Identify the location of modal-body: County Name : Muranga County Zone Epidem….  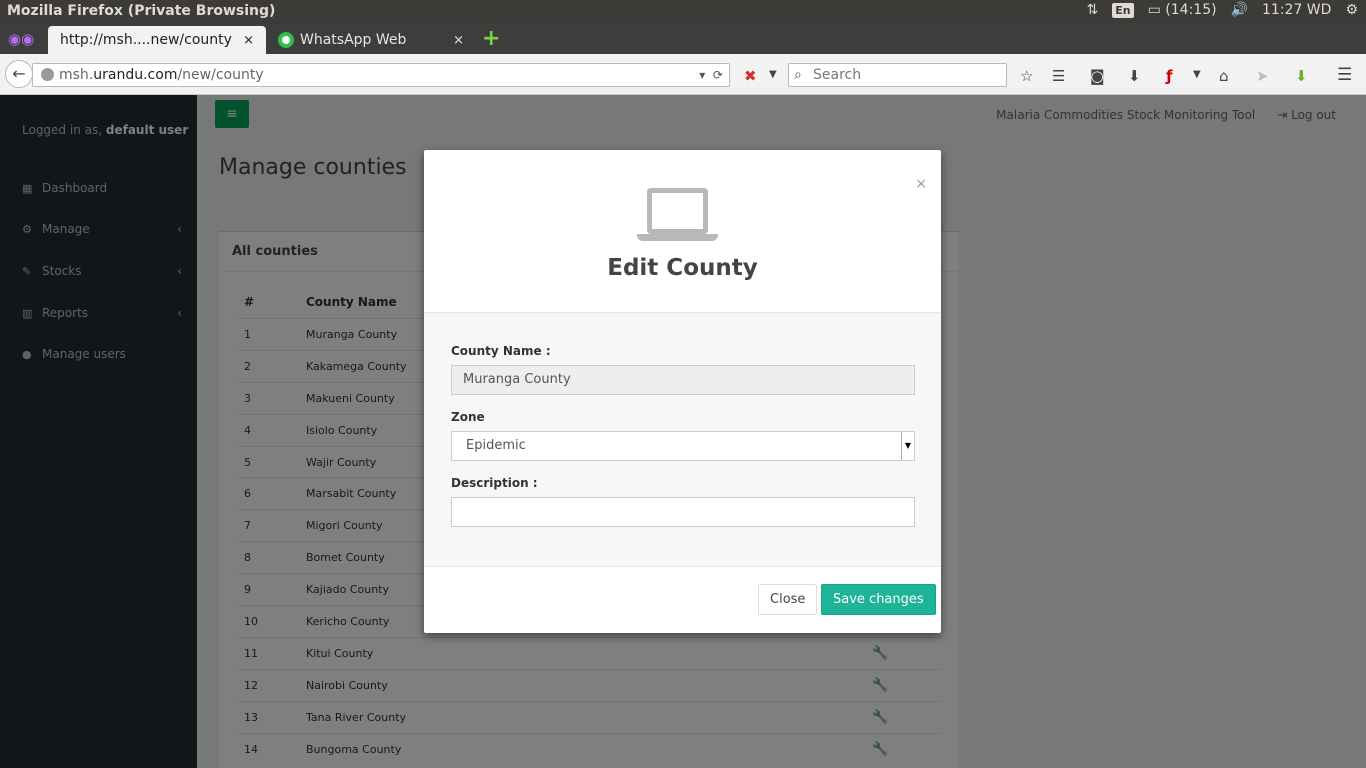
(682, 439).